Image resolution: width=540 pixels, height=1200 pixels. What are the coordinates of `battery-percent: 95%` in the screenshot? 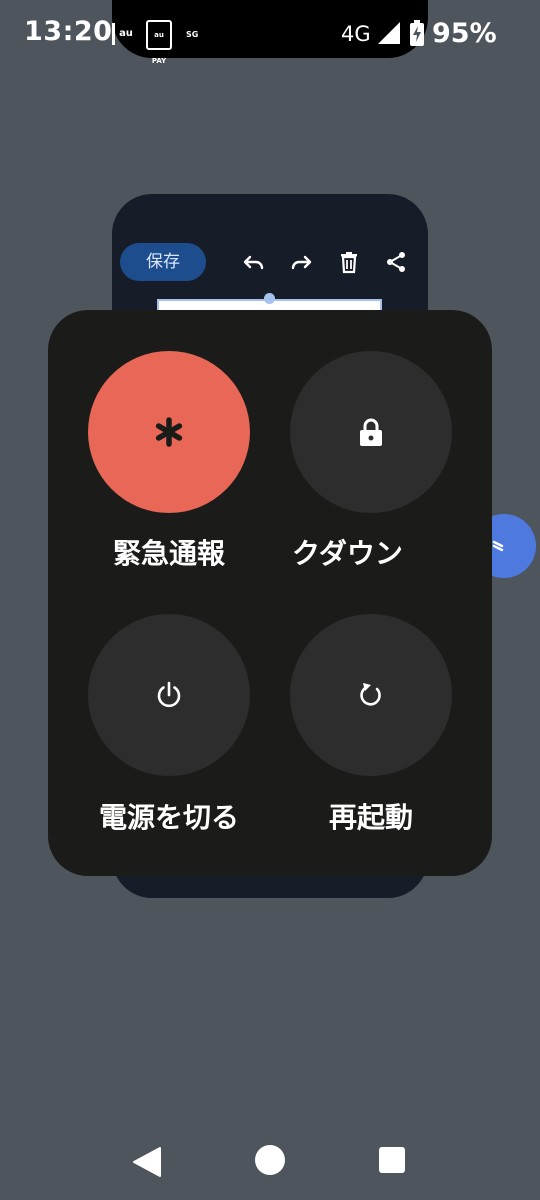 It's located at (464, 33).